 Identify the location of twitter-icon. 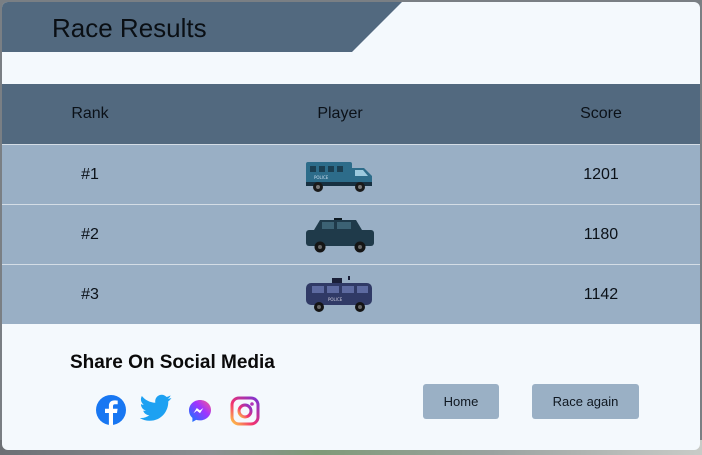
(156, 408).